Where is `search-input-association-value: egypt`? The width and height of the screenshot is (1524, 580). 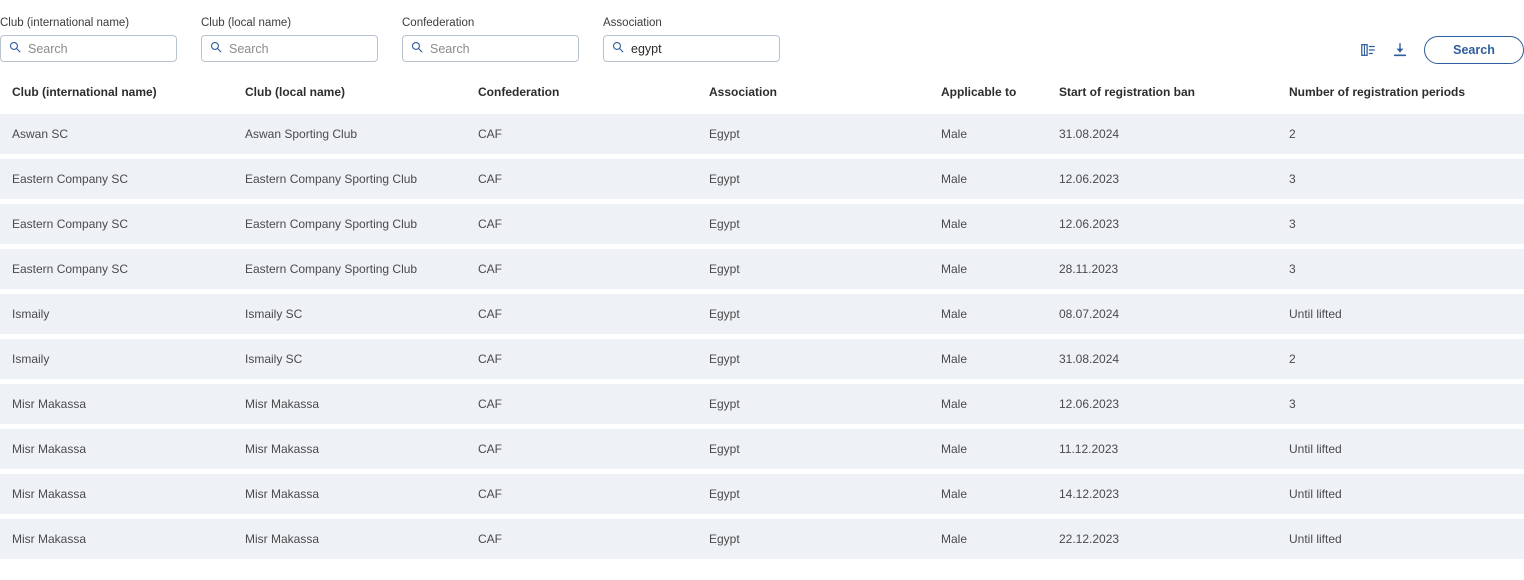 search-input-association-value: egypt is located at coordinates (646, 48).